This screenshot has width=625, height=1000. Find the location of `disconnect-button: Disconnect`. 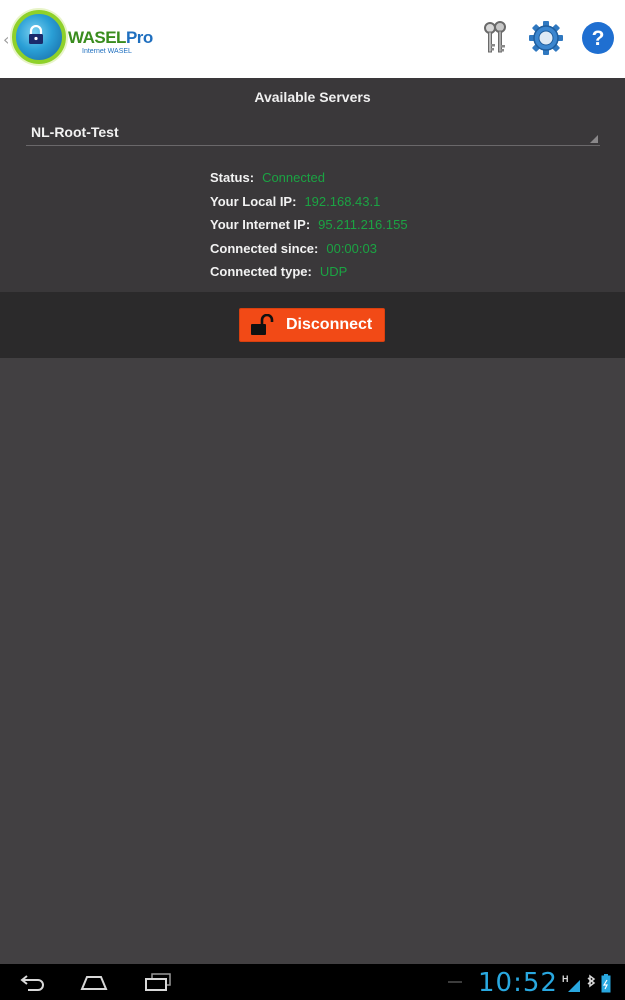

disconnect-button: Disconnect is located at coordinates (312, 325).